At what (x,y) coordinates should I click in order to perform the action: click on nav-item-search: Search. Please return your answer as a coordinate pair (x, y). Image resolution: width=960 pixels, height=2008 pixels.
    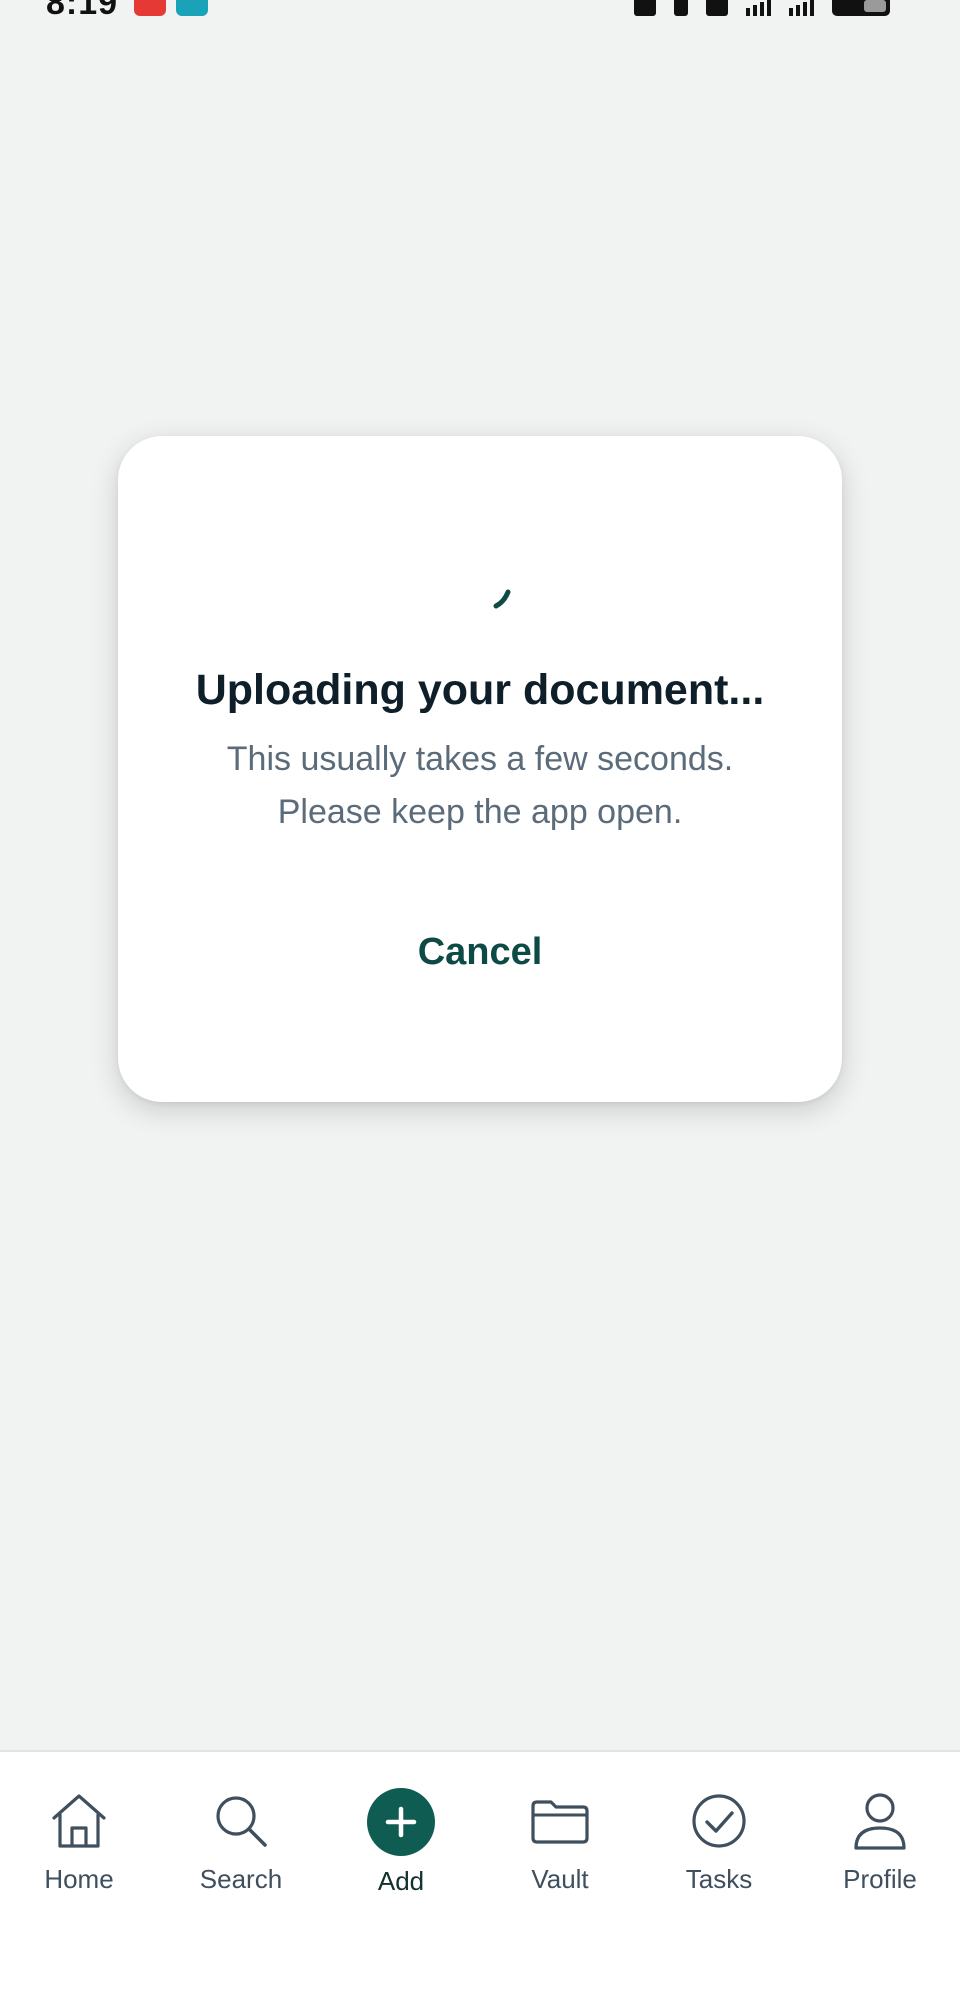
    Looking at the image, I should click on (241, 1843).